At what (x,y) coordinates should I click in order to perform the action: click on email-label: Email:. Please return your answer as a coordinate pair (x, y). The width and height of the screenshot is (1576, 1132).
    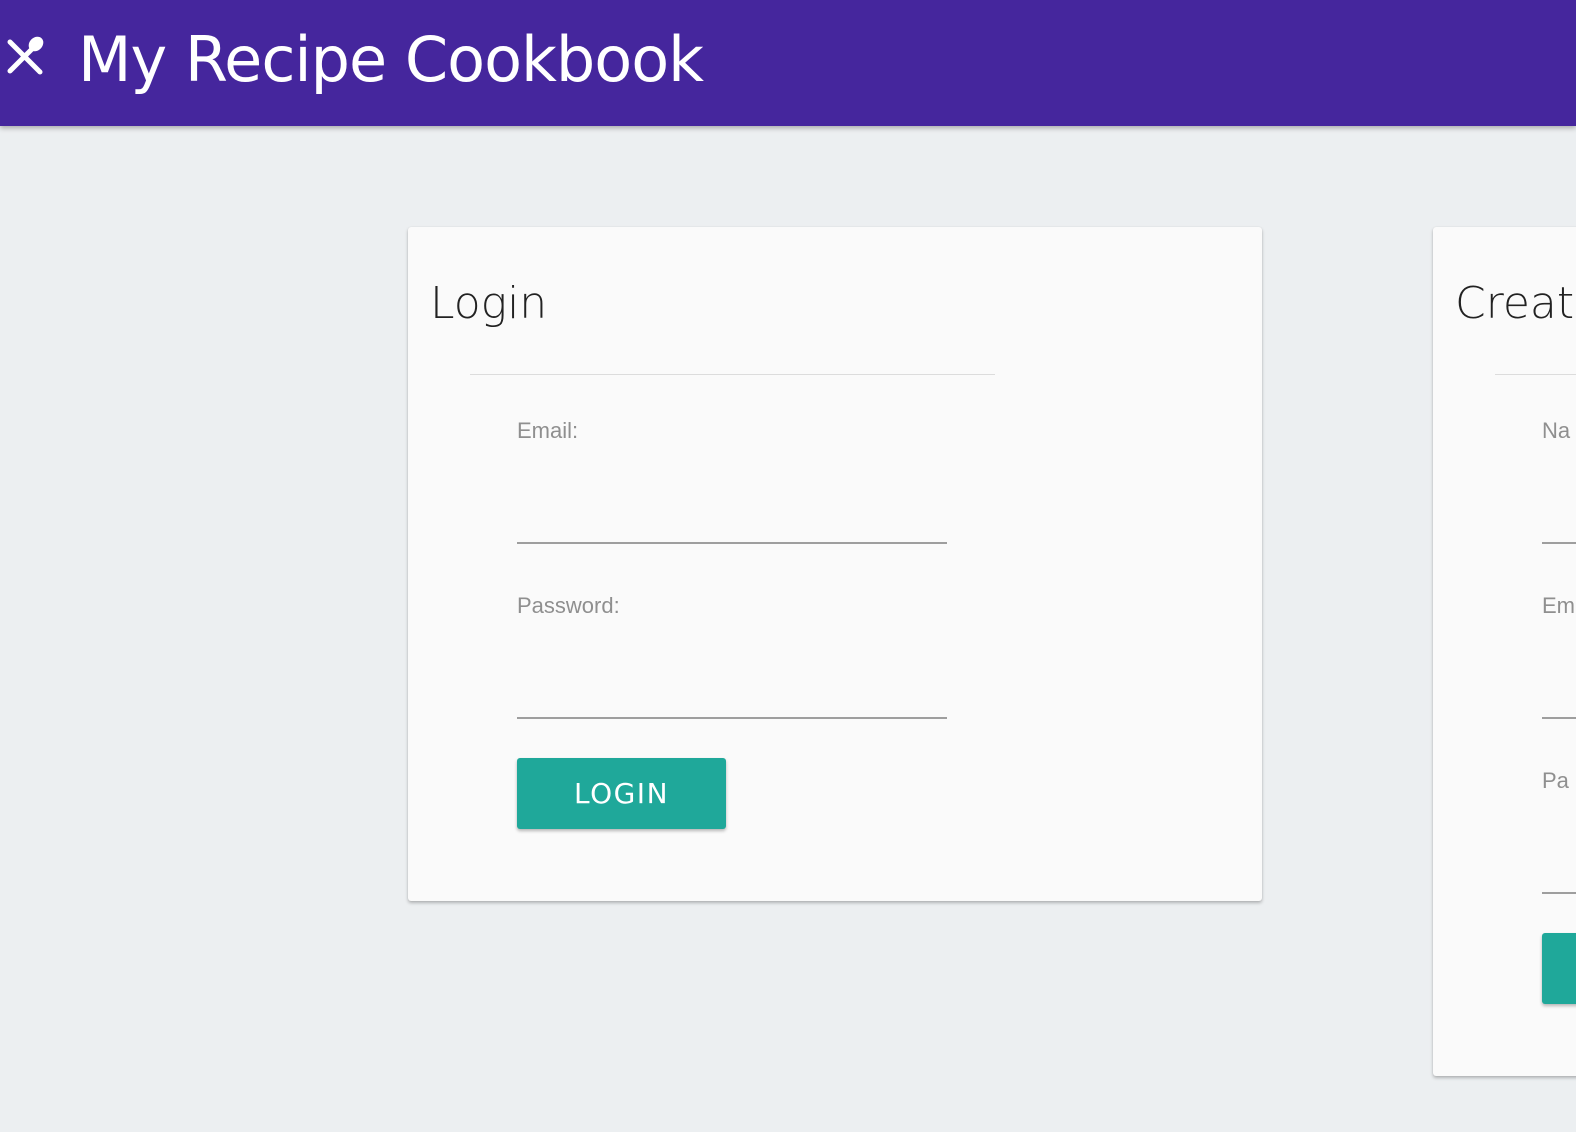
    Looking at the image, I should click on (548, 430).